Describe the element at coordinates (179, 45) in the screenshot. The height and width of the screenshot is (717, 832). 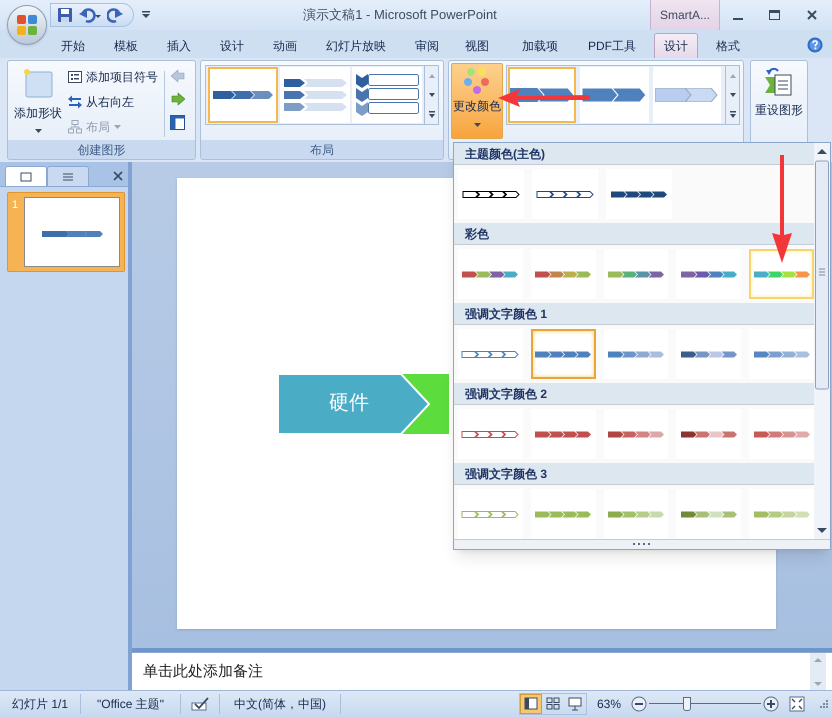
I see `ribbon-tab: 插入` at that location.